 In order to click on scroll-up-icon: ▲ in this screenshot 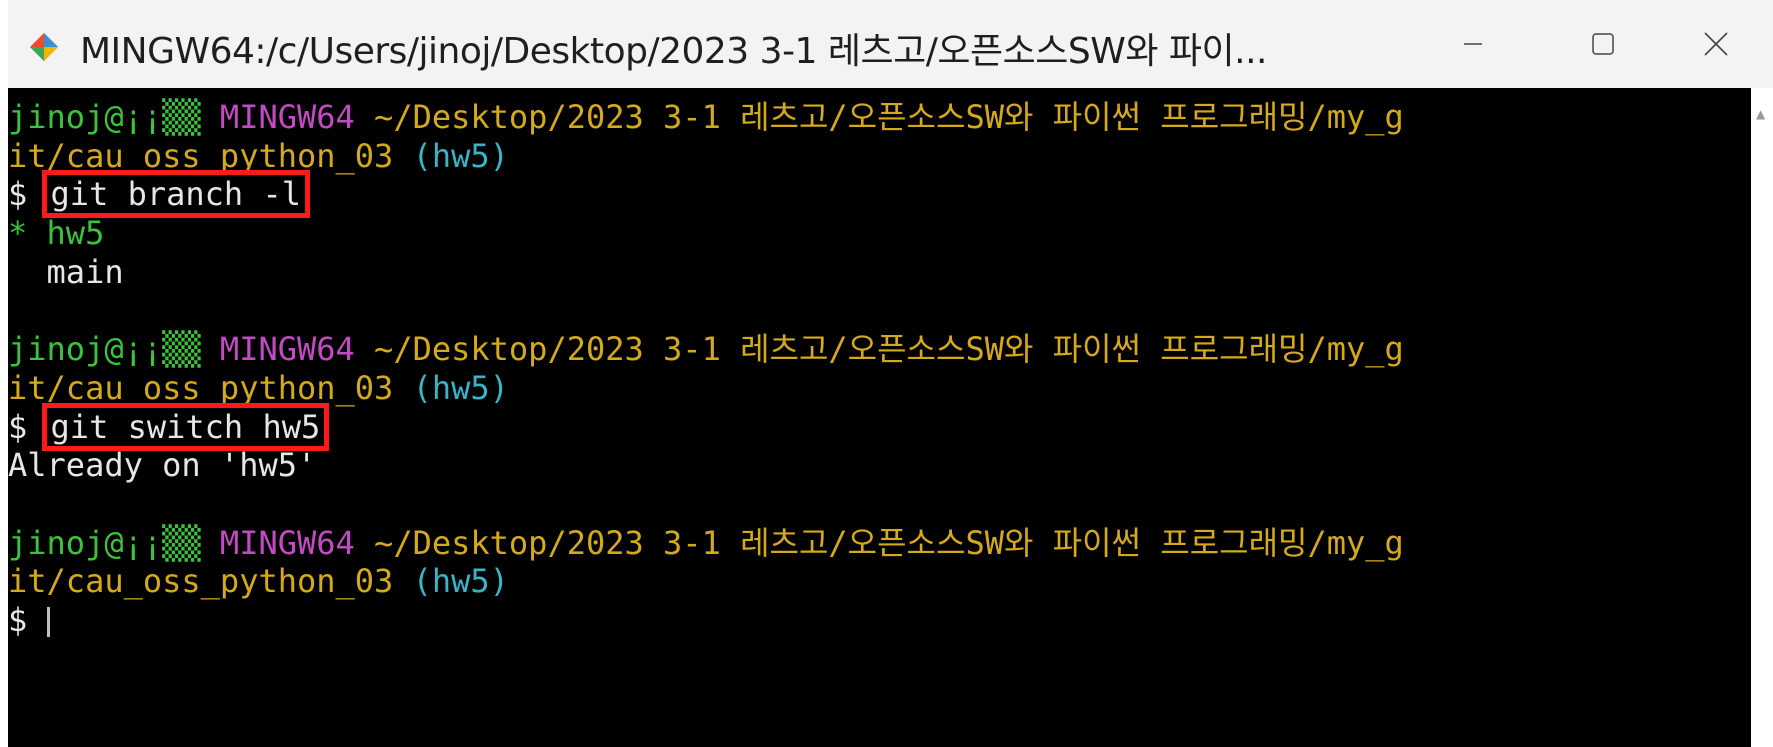, I will do `click(1762, 114)`.